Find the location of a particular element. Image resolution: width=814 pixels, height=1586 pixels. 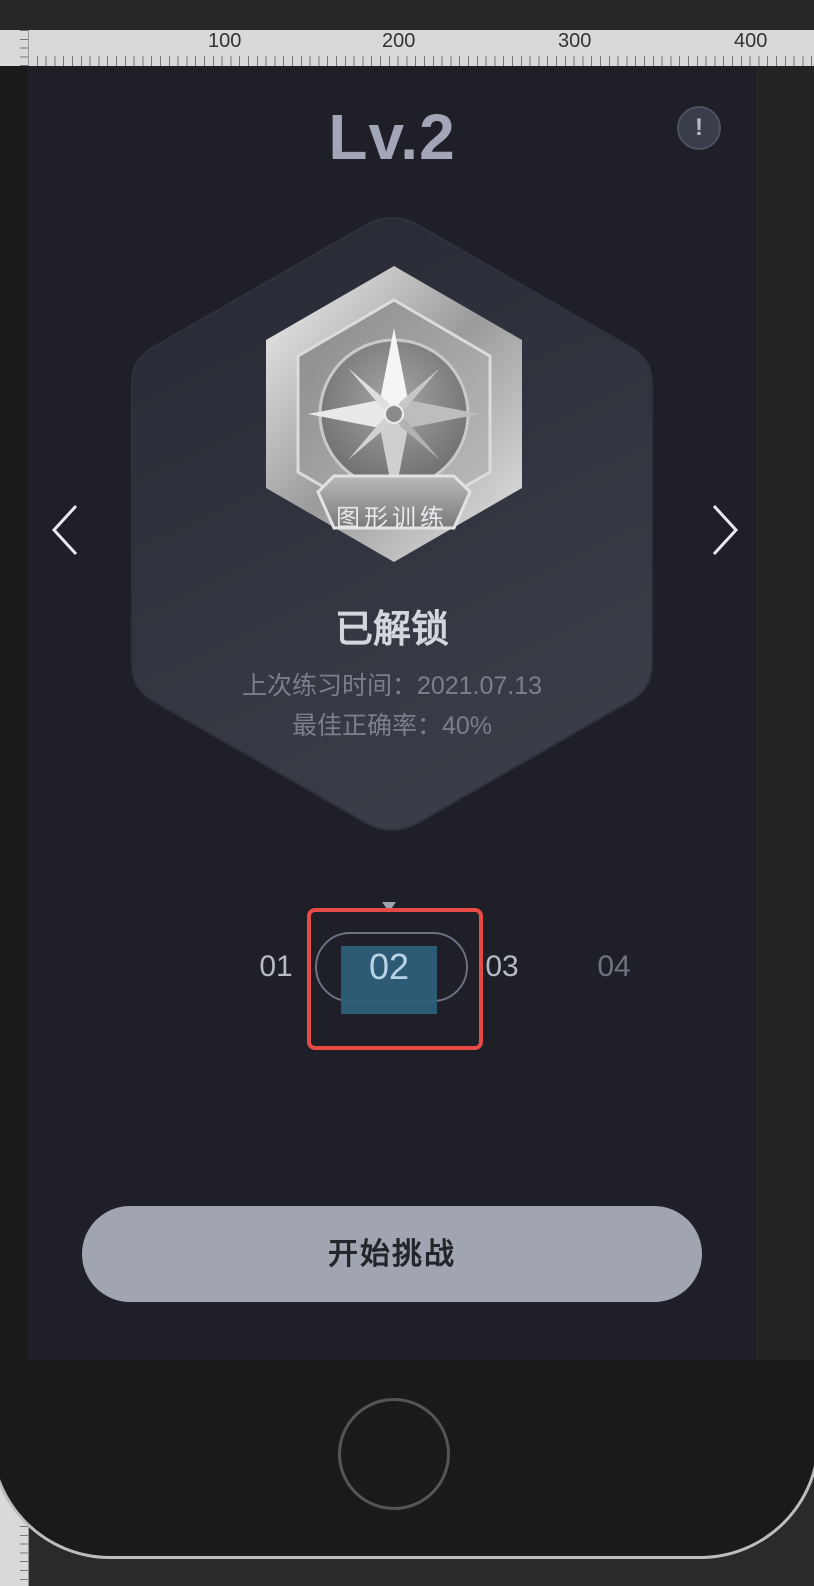

top-bar is located at coordinates (407, 15).